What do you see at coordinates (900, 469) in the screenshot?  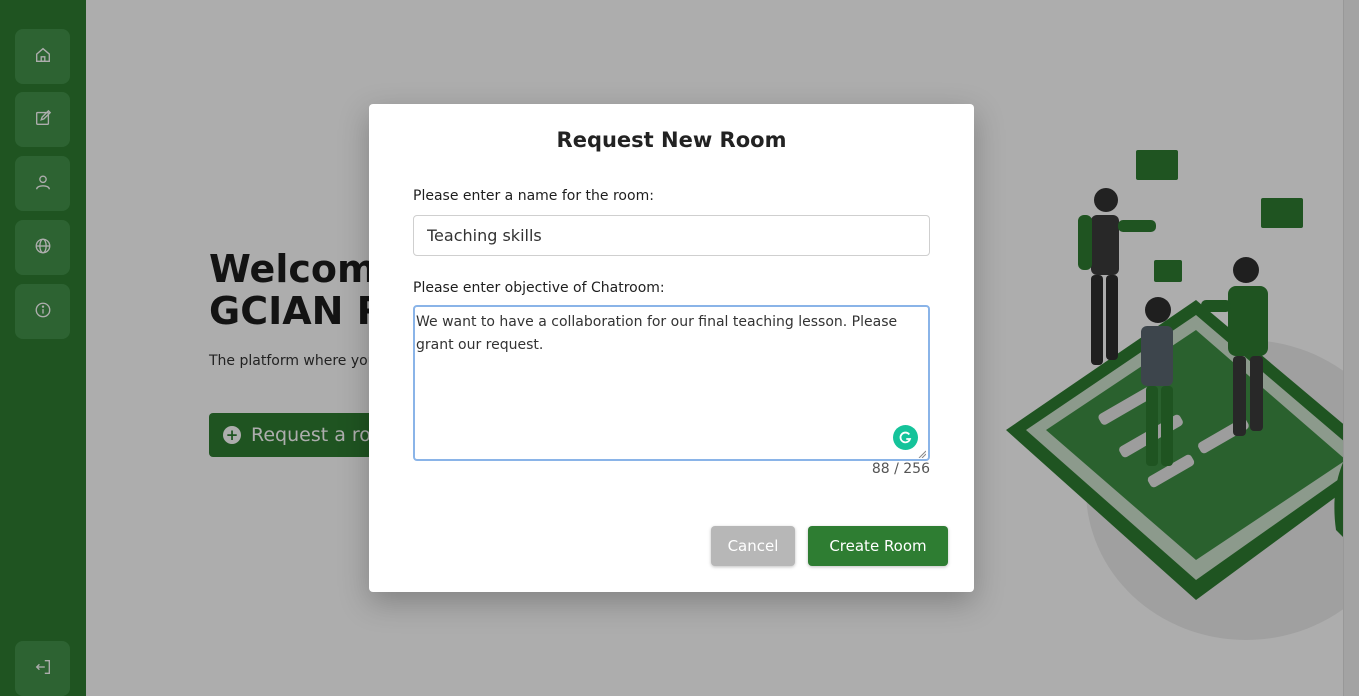 I see `character-counter: 88 / 256` at bounding box center [900, 469].